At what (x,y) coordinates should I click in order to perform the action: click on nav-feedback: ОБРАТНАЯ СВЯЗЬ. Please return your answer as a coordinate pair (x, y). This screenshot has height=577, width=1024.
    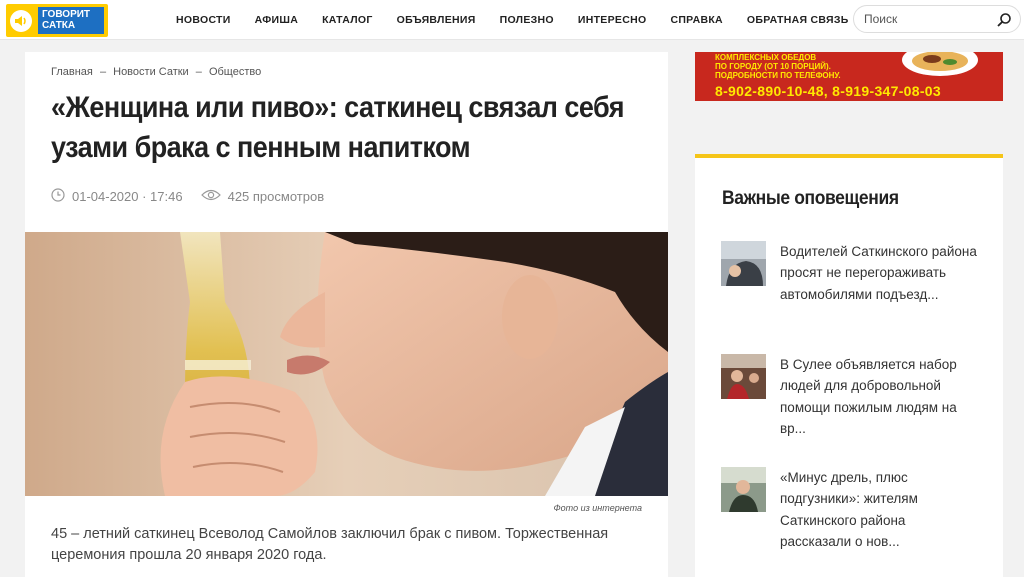
    Looking at the image, I should click on (798, 20).